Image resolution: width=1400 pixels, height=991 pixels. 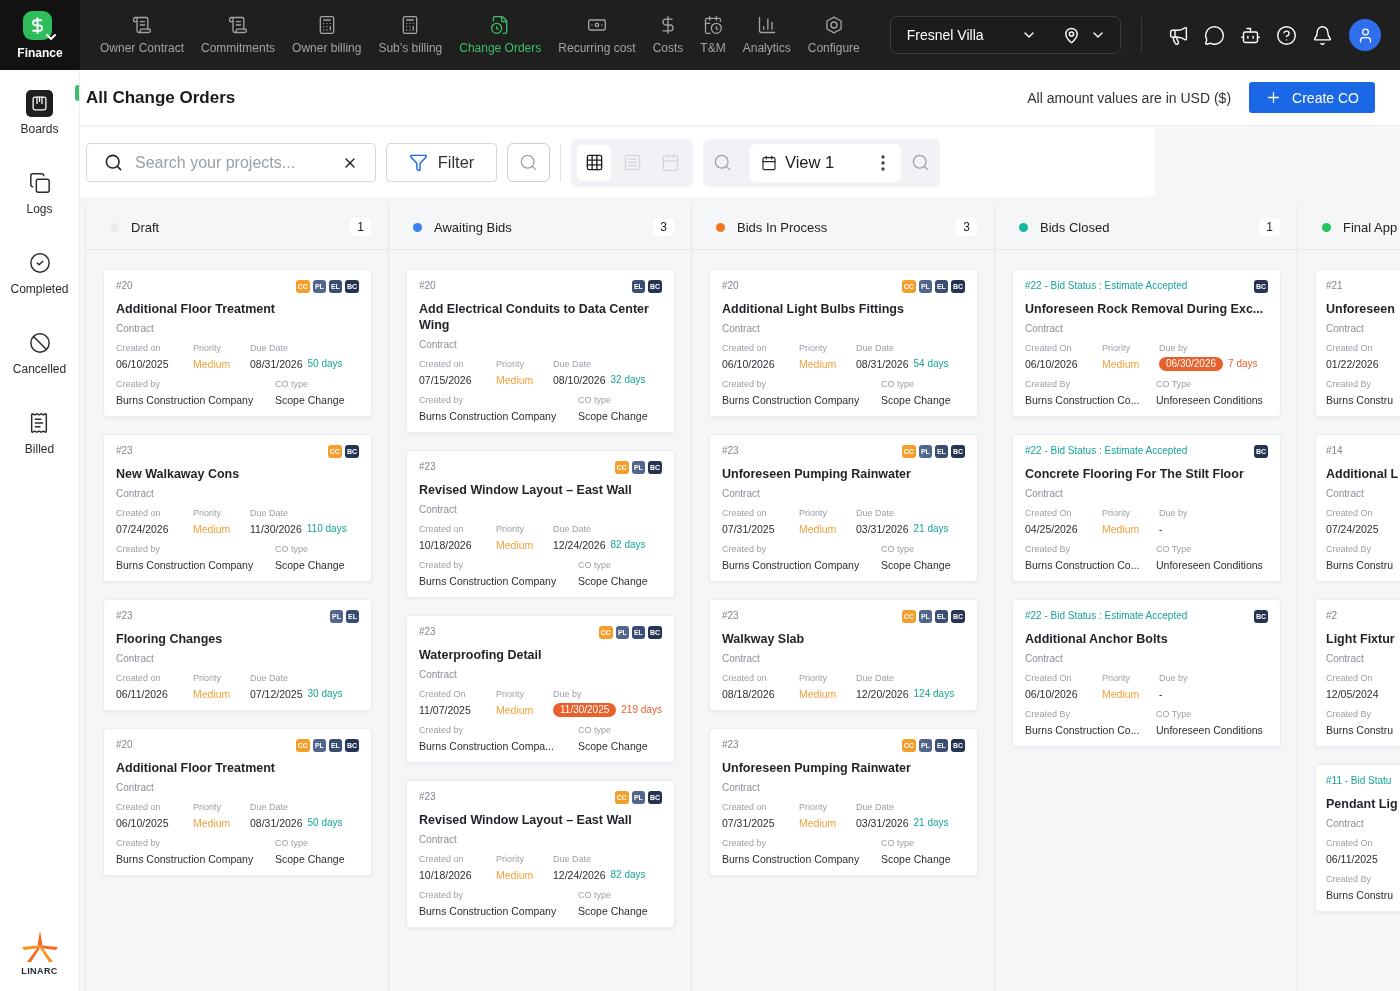 I want to click on sidebar-item: Billed, so click(x=39, y=432).